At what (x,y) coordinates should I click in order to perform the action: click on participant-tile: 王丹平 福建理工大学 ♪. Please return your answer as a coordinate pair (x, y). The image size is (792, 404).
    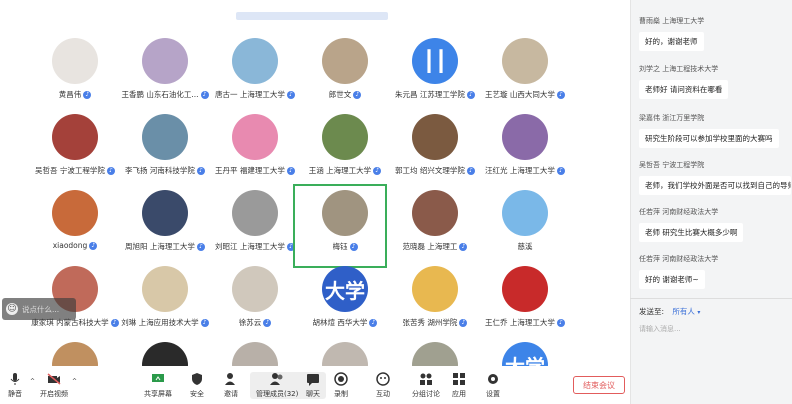
    Looking at the image, I should click on (255, 152).